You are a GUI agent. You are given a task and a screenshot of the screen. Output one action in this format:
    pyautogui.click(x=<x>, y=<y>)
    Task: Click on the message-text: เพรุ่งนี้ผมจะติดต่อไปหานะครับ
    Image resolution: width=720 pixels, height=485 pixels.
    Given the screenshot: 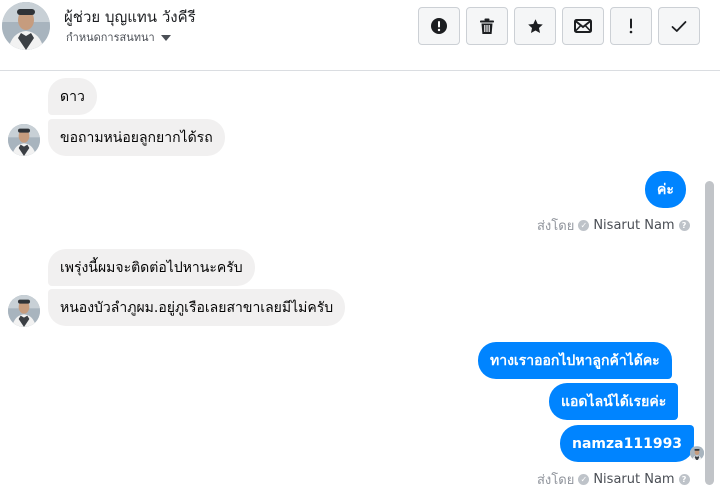 What is the action you would take?
    pyautogui.click(x=151, y=267)
    